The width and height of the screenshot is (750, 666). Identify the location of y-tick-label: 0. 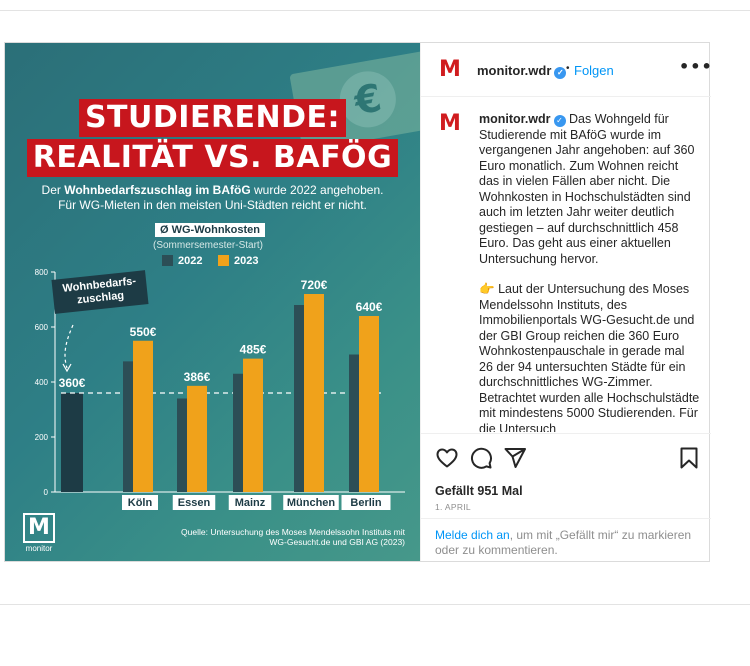
(46, 492).